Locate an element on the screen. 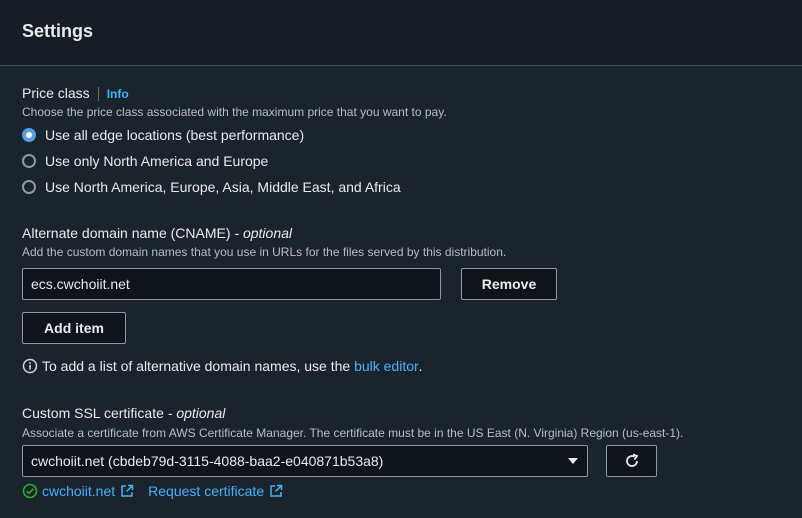 The height and width of the screenshot is (518, 802). ssl-links: cwchoiit.net Request certificate is located at coordinates (152, 491).